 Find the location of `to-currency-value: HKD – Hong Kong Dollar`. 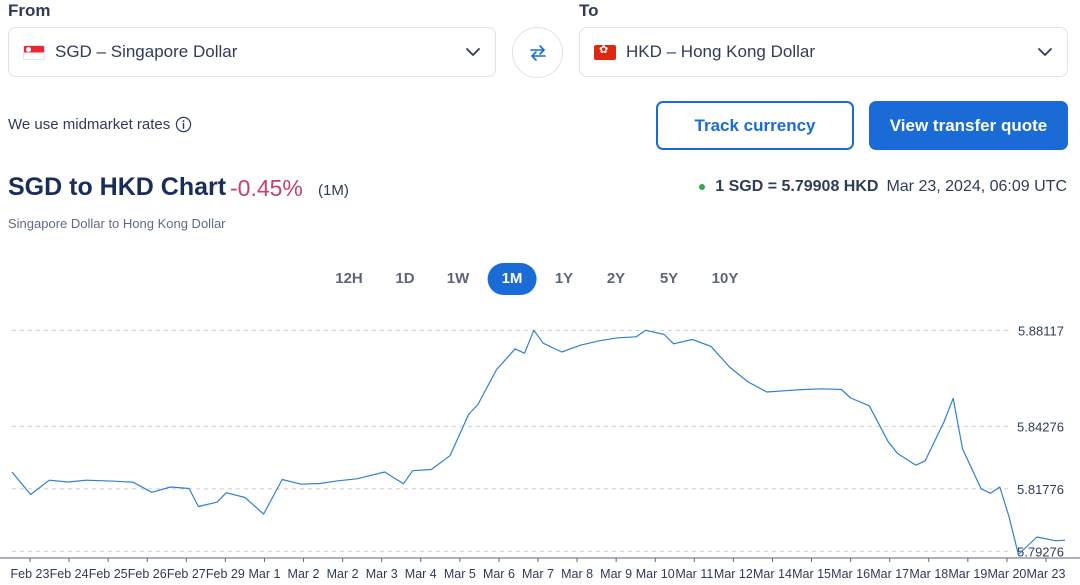

to-currency-value: HKD – Hong Kong Dollar is located at coordinates (720, 51).